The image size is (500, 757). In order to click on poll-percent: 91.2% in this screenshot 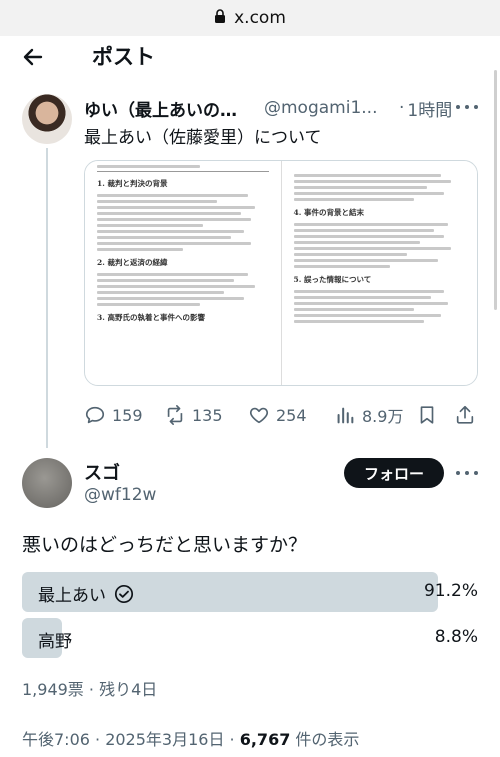, I will do `click(450, 591)`.